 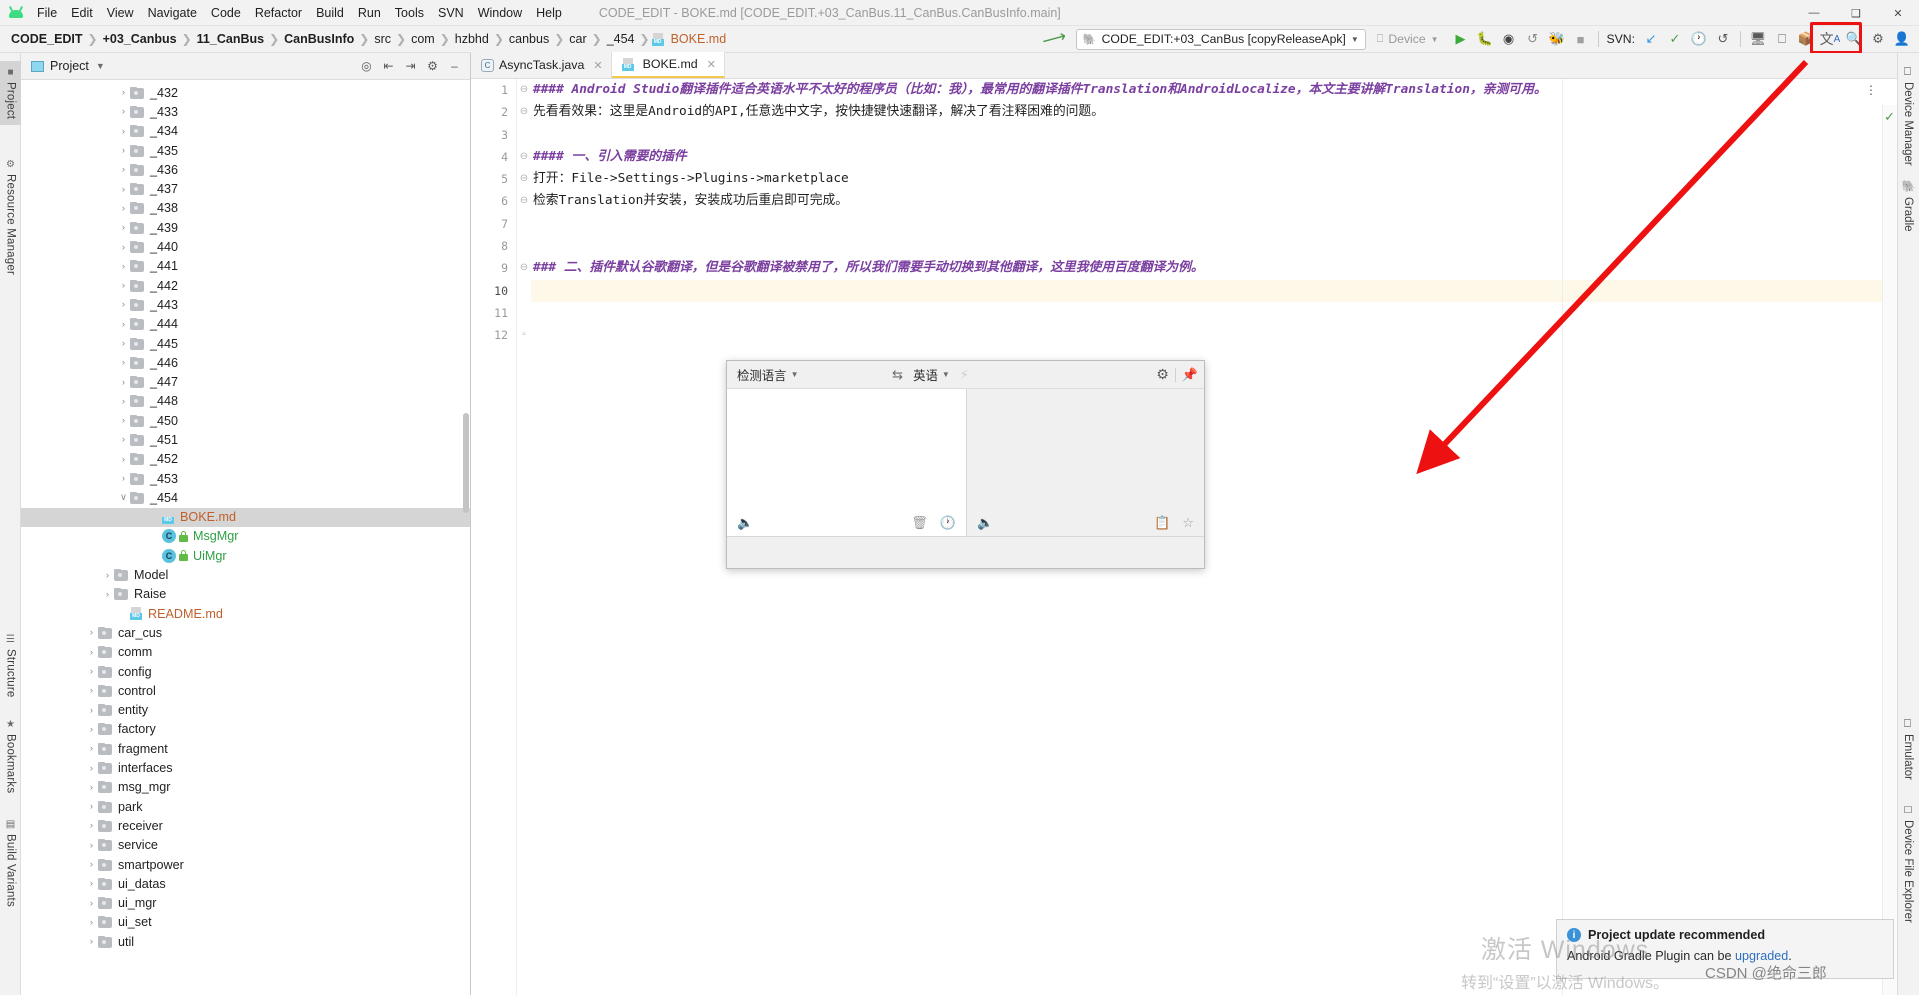 I want to click on breadcrumb-item-8: car, so click(x=577, y=39).